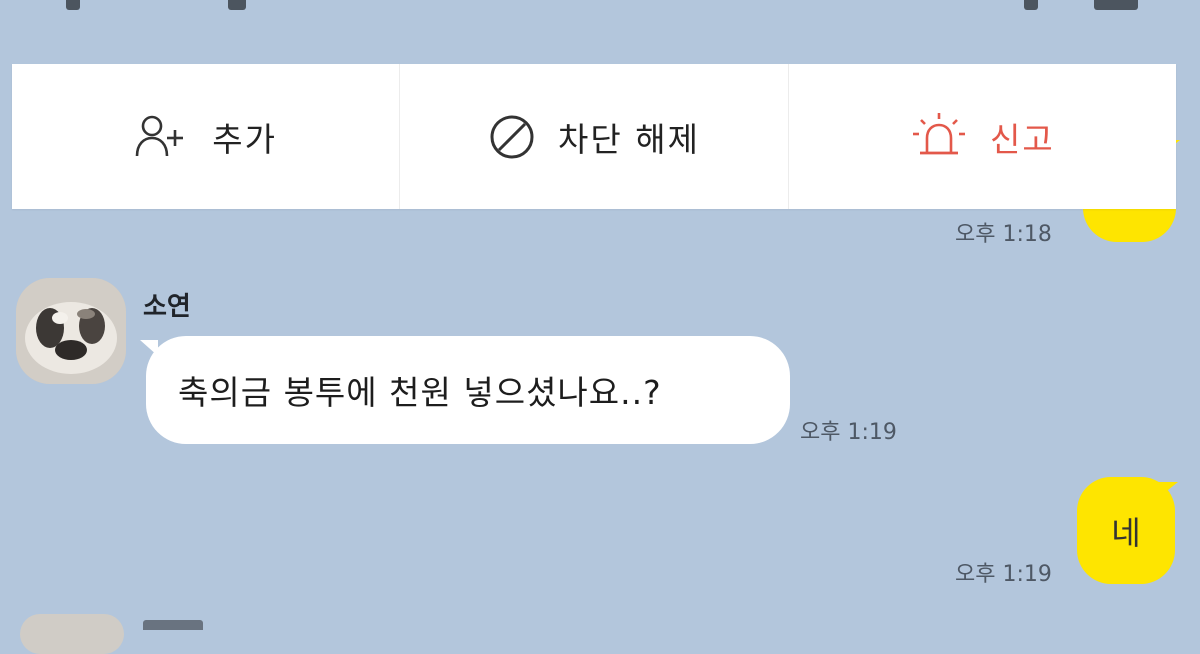 Image resolution: width=1200 pixels, height=654 pixels. I want to click on unblock-button: 차단 해제, so click(593, 136).